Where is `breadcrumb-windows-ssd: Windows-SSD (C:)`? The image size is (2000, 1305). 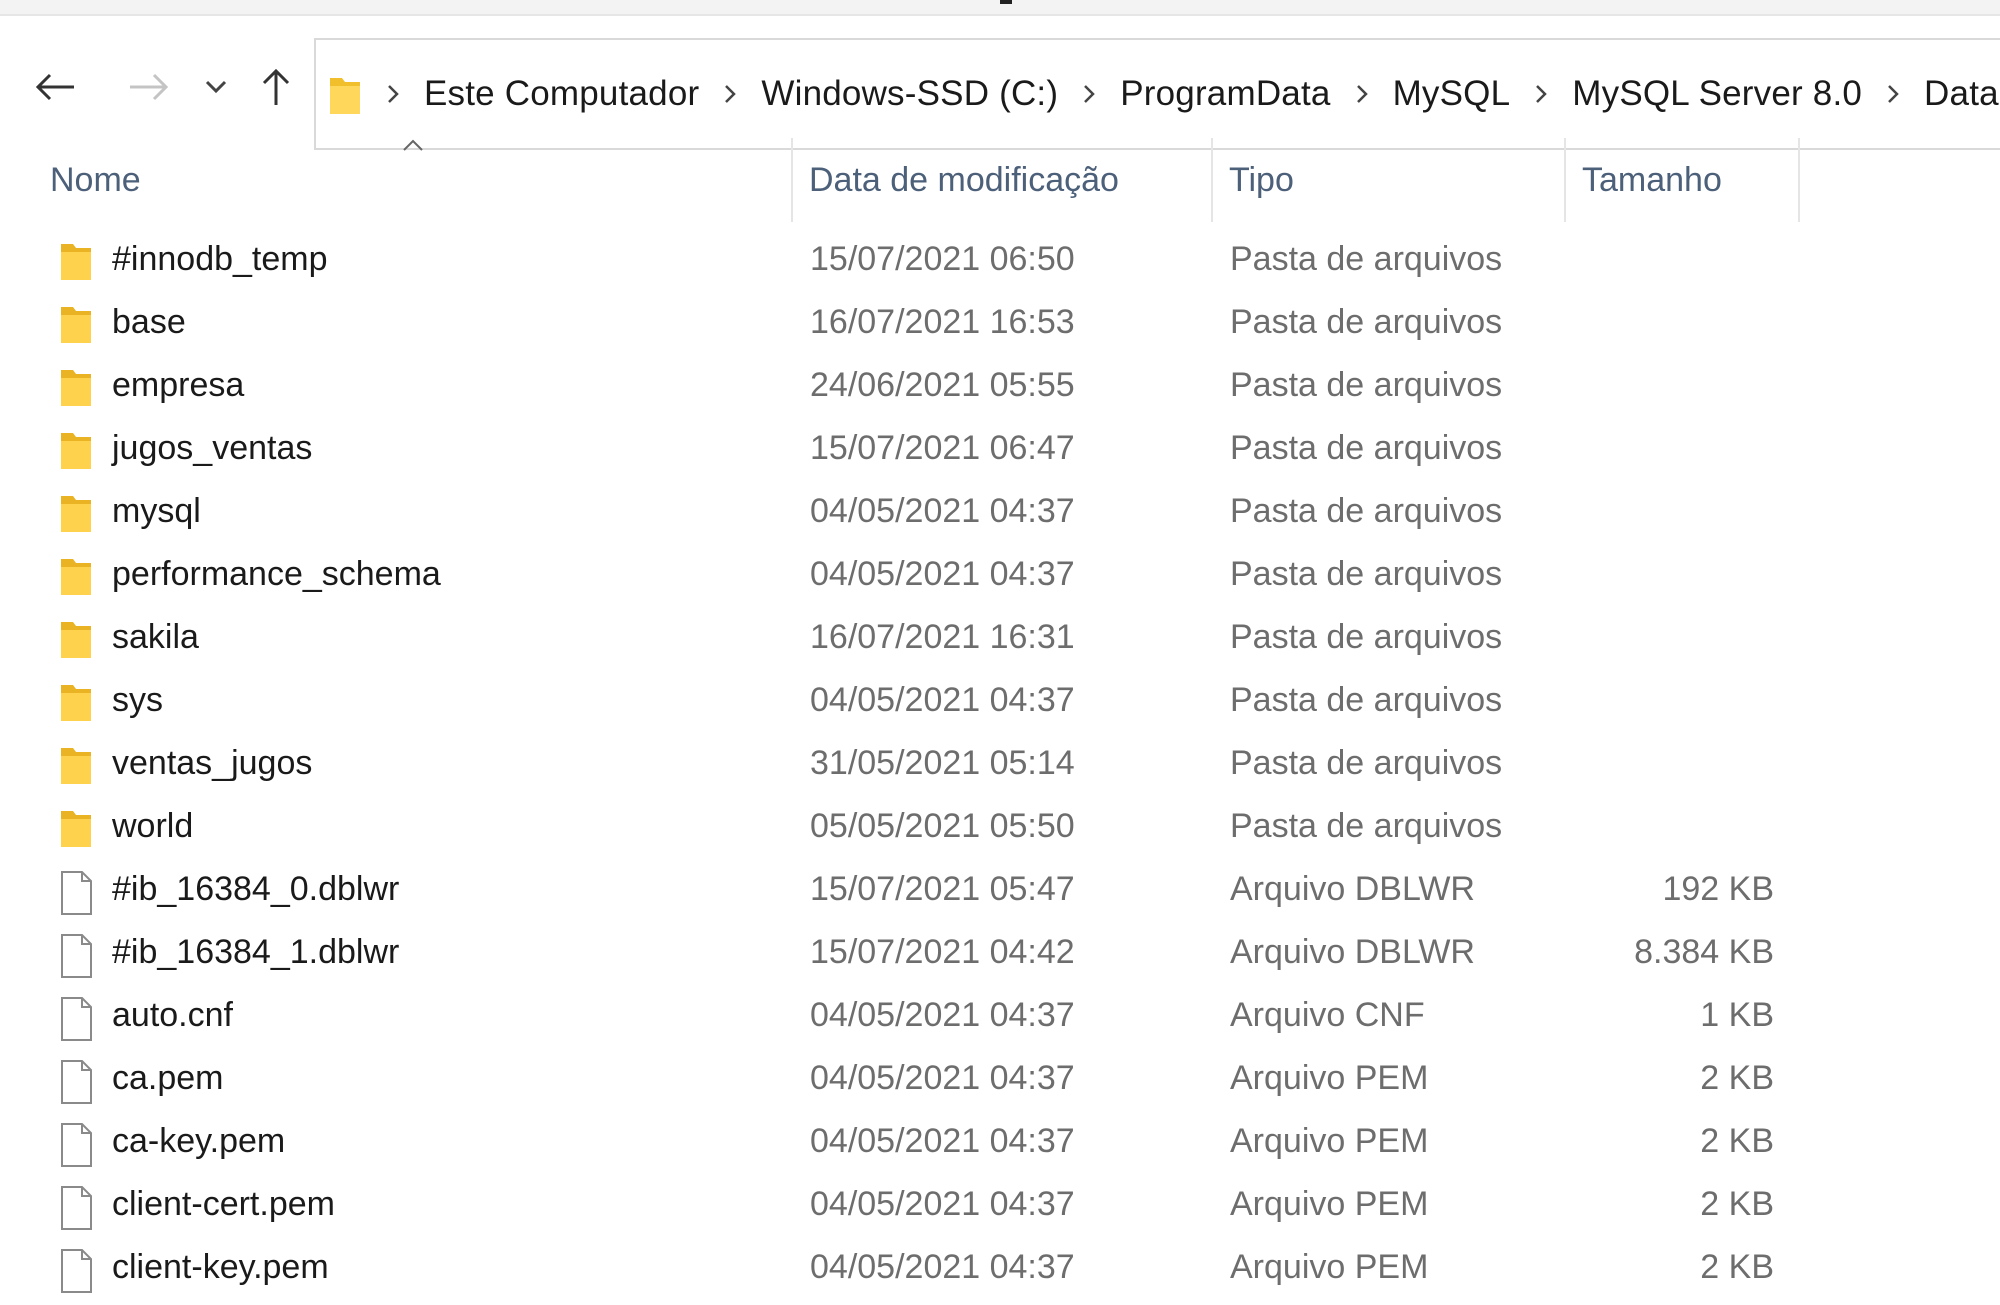 breadcrumb-windows-ssd: Windows-SSD (C:) is located at coordinates (909, 94).